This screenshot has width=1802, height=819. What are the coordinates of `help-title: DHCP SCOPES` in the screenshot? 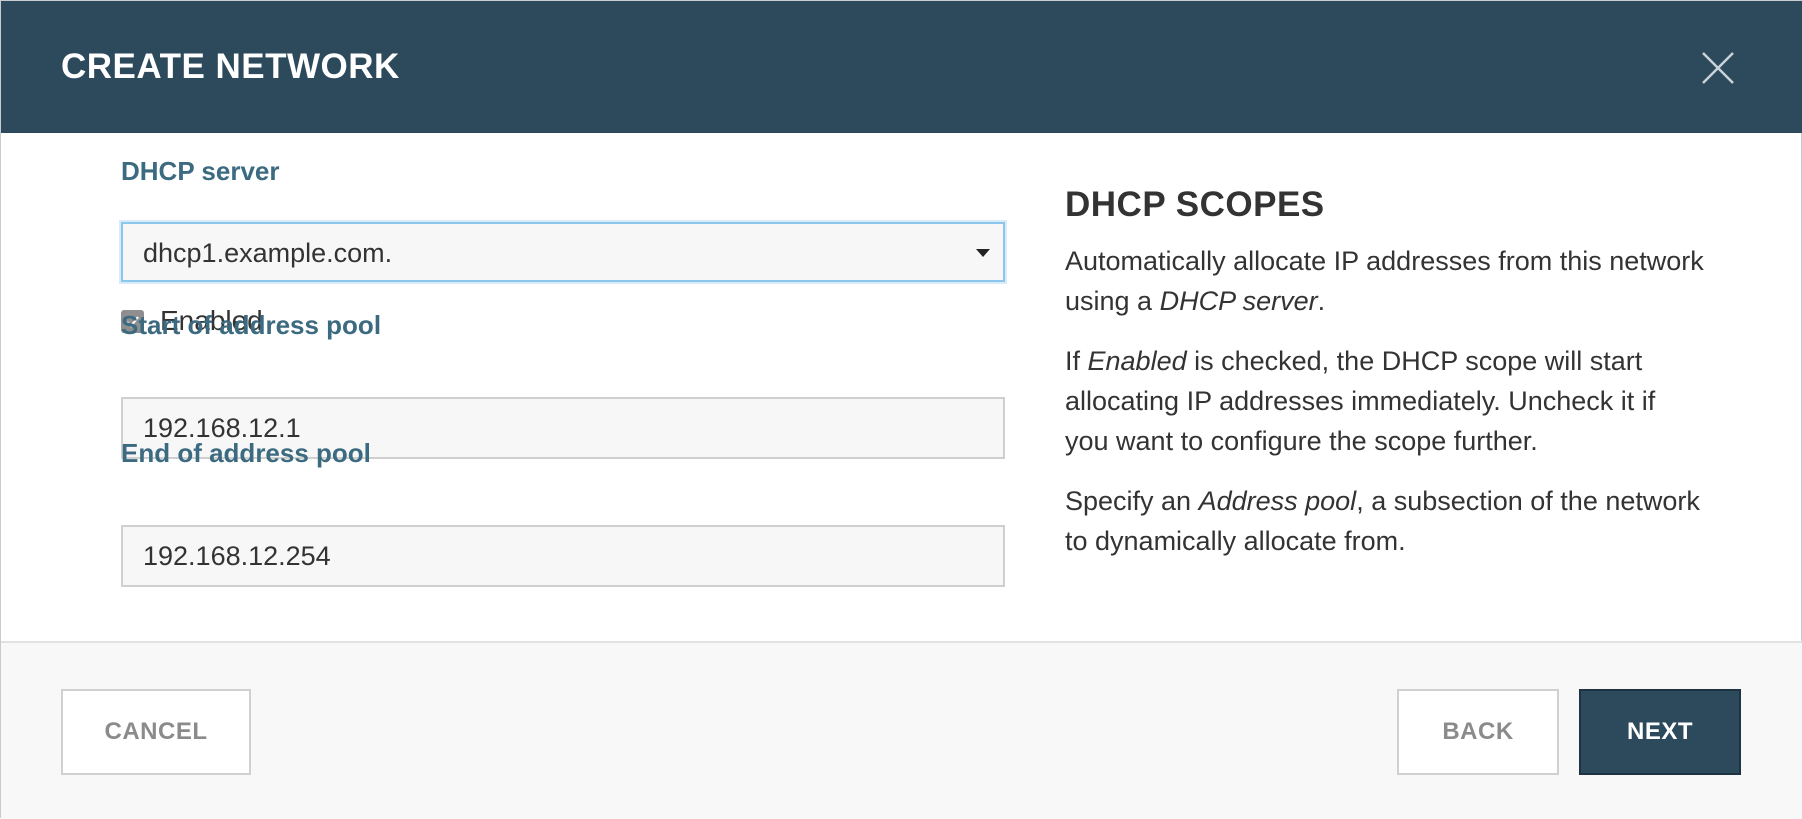 It's located at (1195, 204).